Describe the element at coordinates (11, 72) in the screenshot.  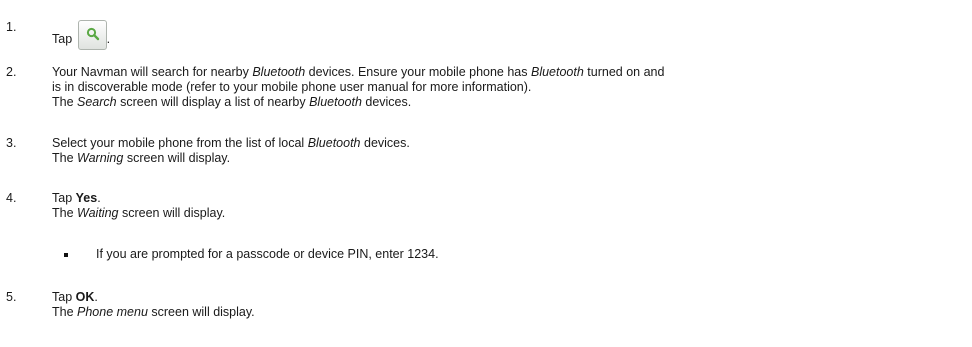
I see `step-number: 2.` at that location.